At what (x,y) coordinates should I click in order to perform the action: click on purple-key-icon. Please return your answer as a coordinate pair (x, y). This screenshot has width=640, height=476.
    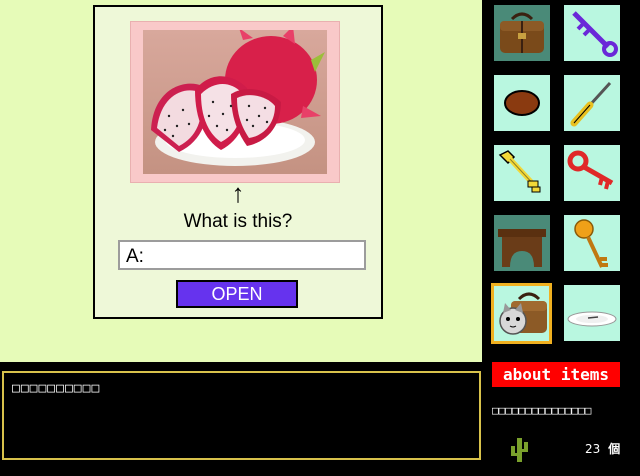
    Looking at the image, I should click on (595, 34).